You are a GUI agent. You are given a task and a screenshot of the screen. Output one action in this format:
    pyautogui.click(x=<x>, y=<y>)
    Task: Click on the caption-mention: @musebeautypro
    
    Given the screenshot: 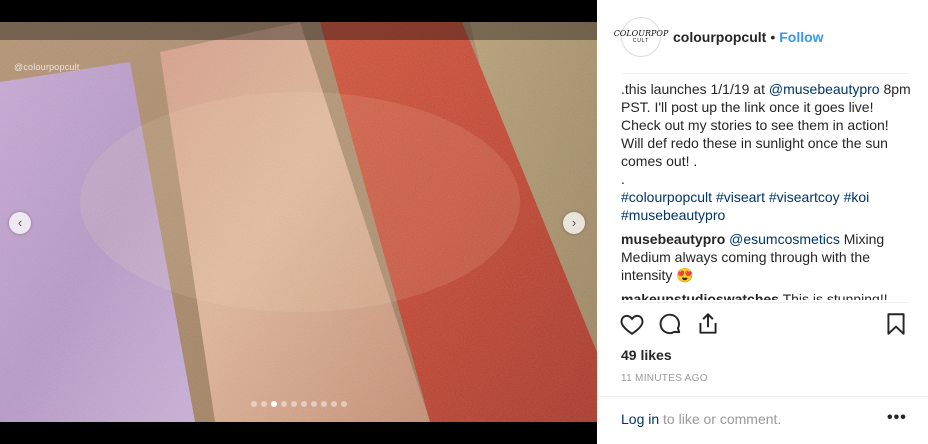 What is the action you would take?
    pyautogui.click(x=824, y=89)
    